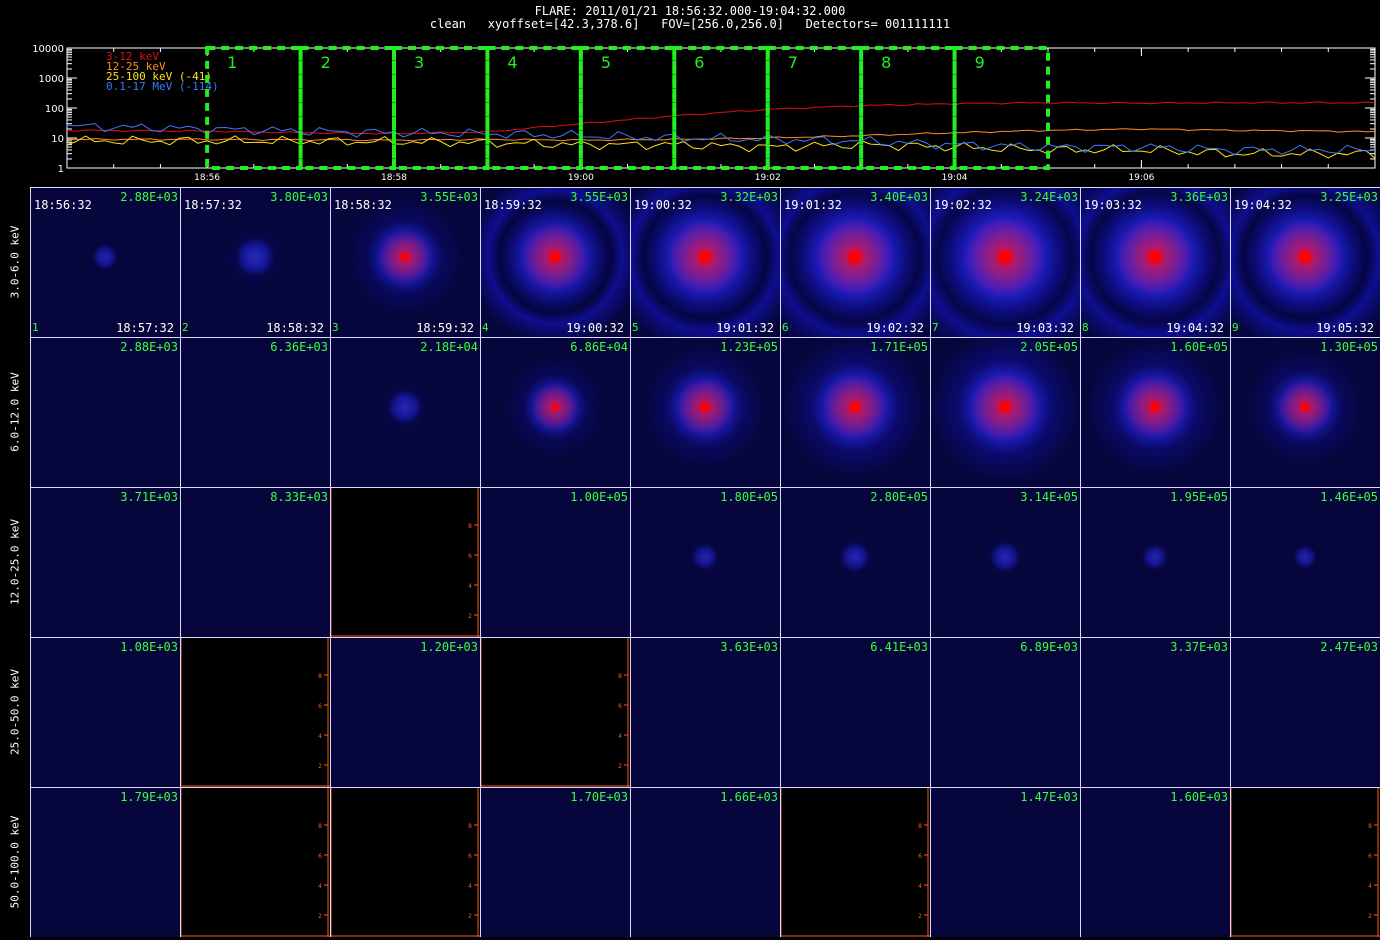 This screenshot has height=940, width=1380. I want to click on max-value-label: 1.79E+03, so click(149, 797).